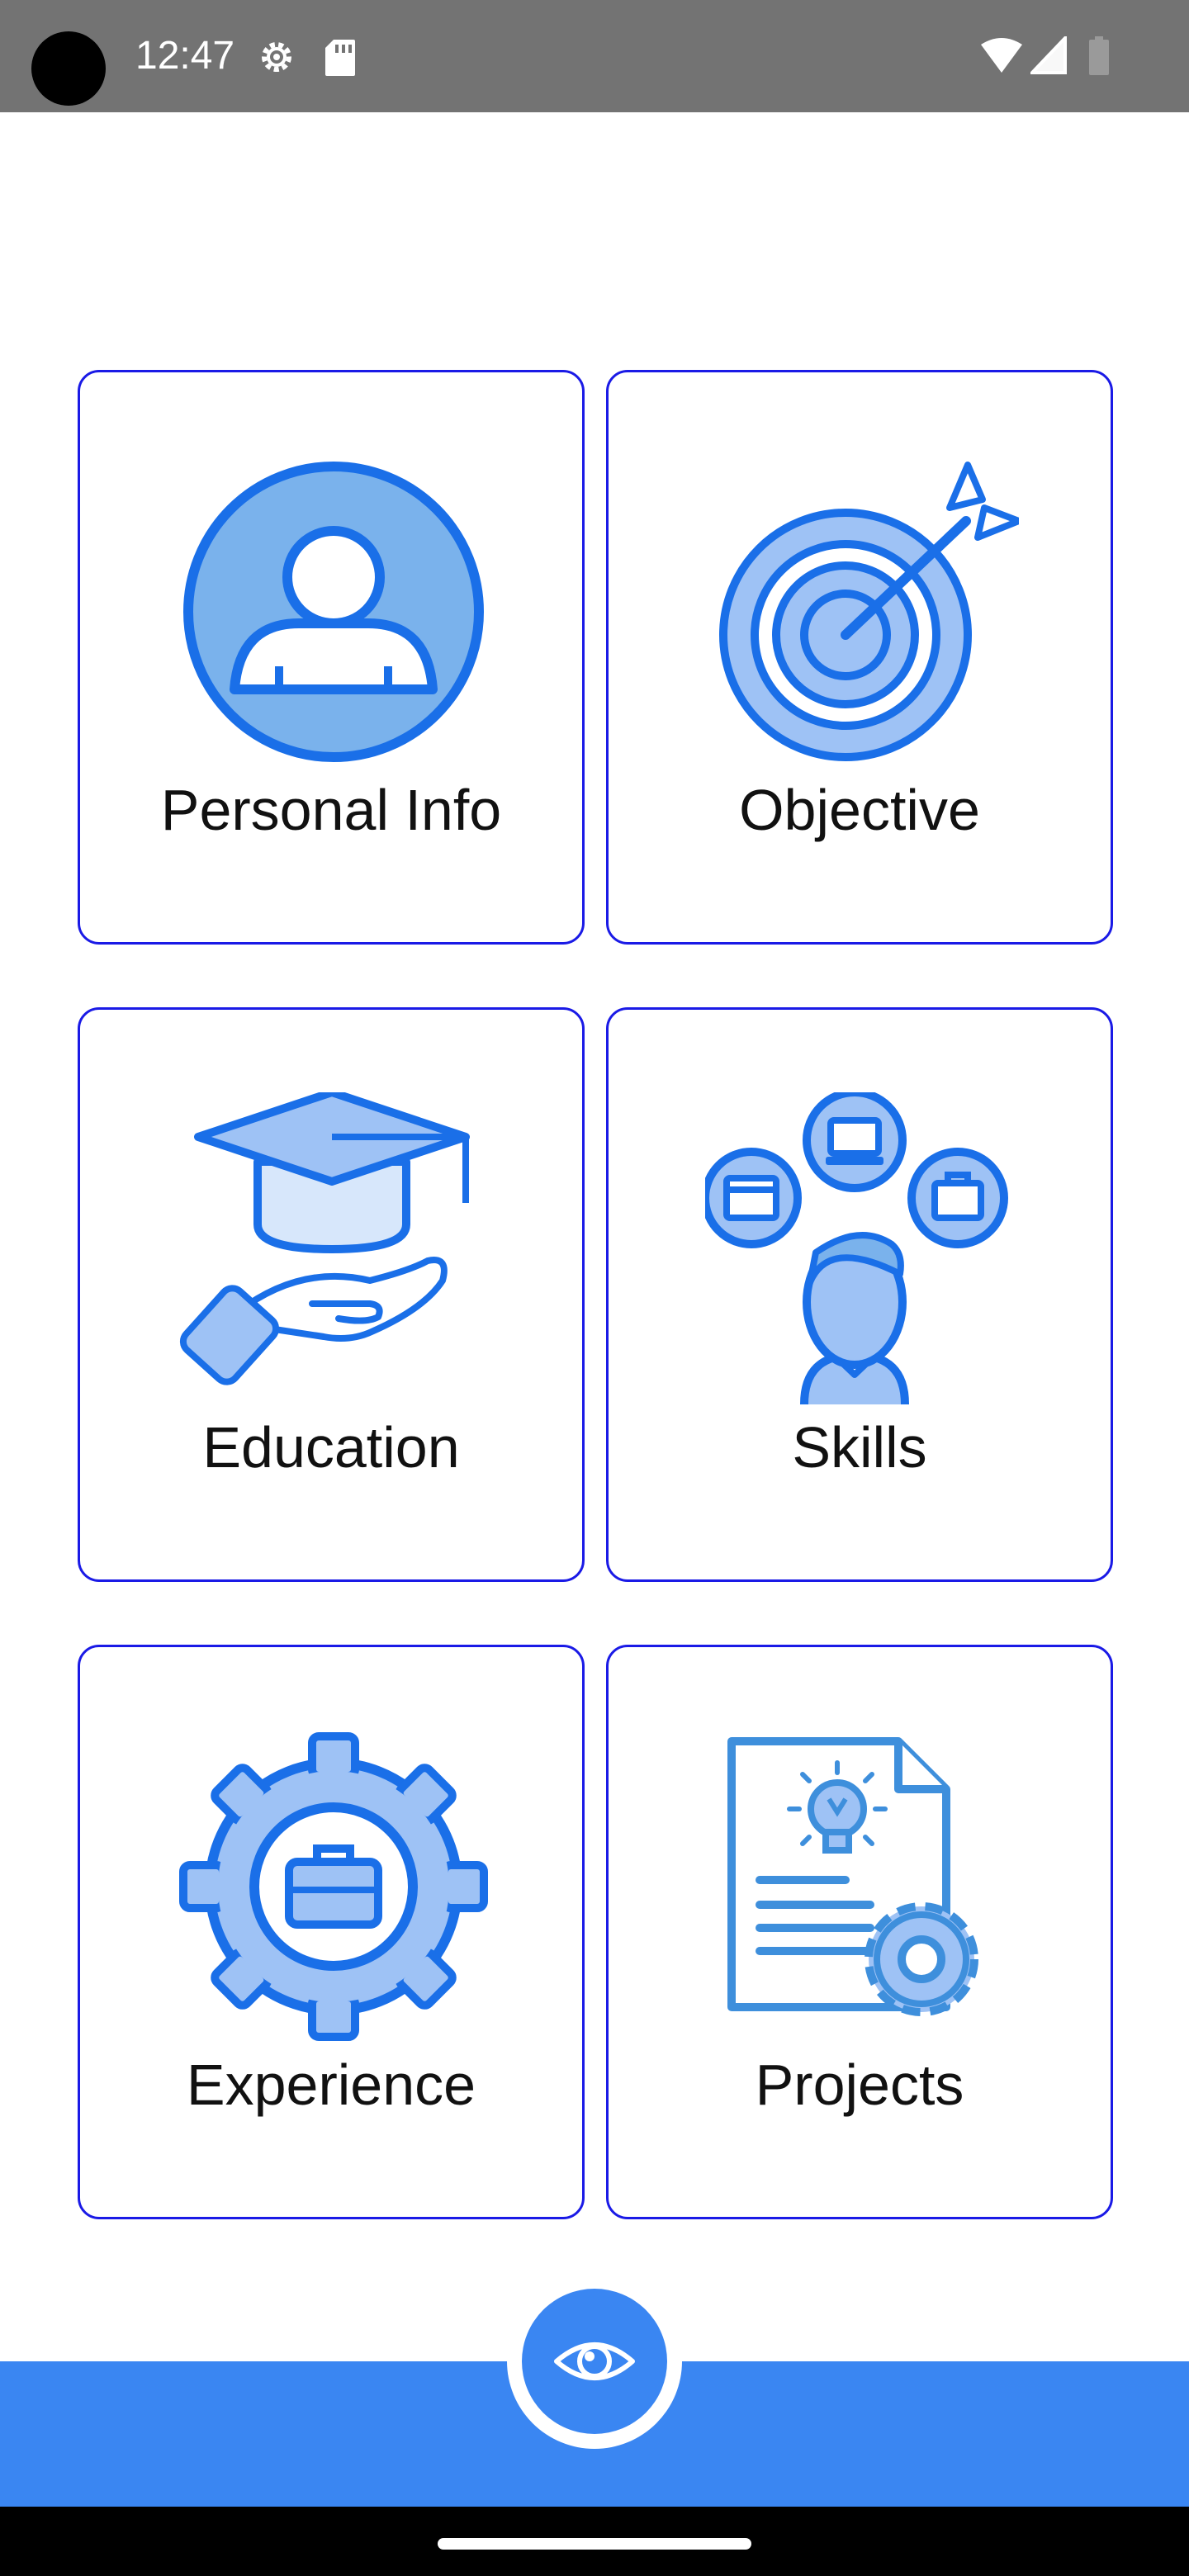 This screenshot has height=2576, width=1189. I want to click on home-gesture-handle, so click(594, 2544).